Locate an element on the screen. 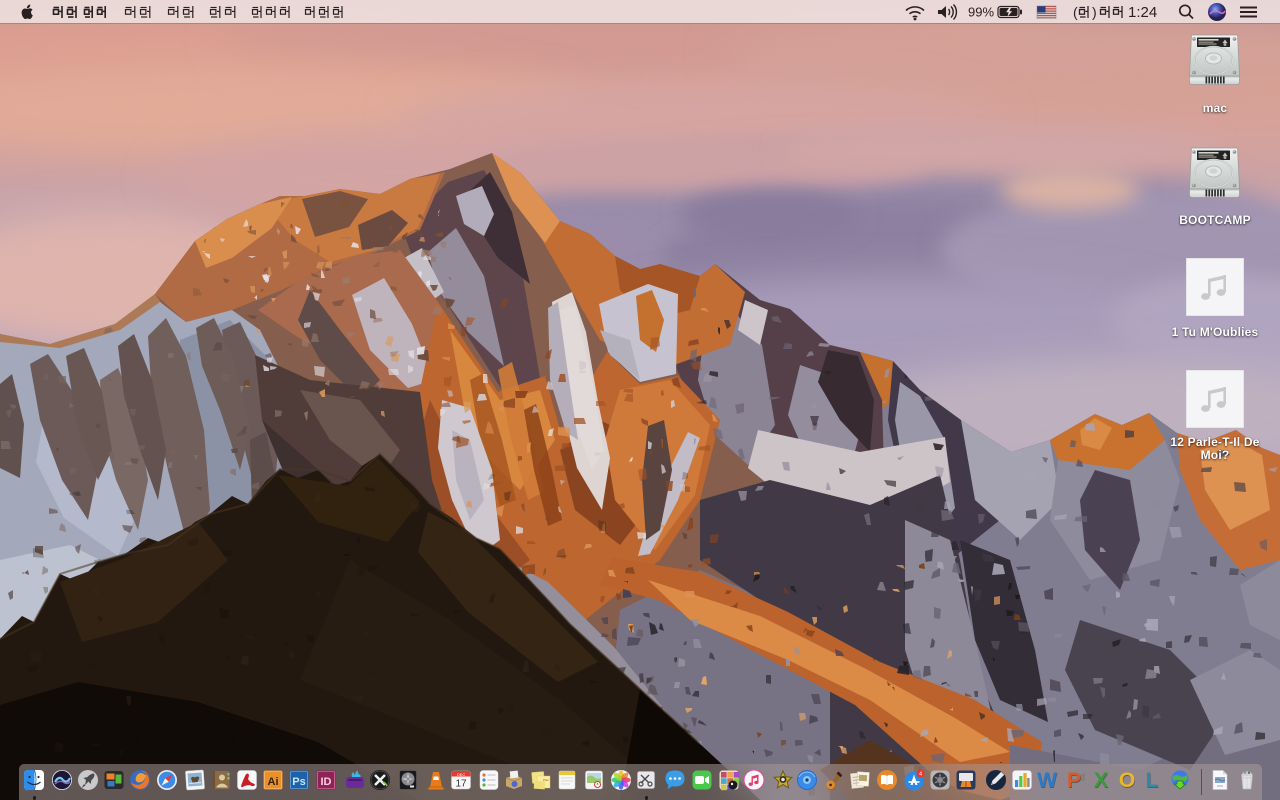 This screenshot has width=1280, height=800. svg-text: 4 is located at coordinates (919, 774).